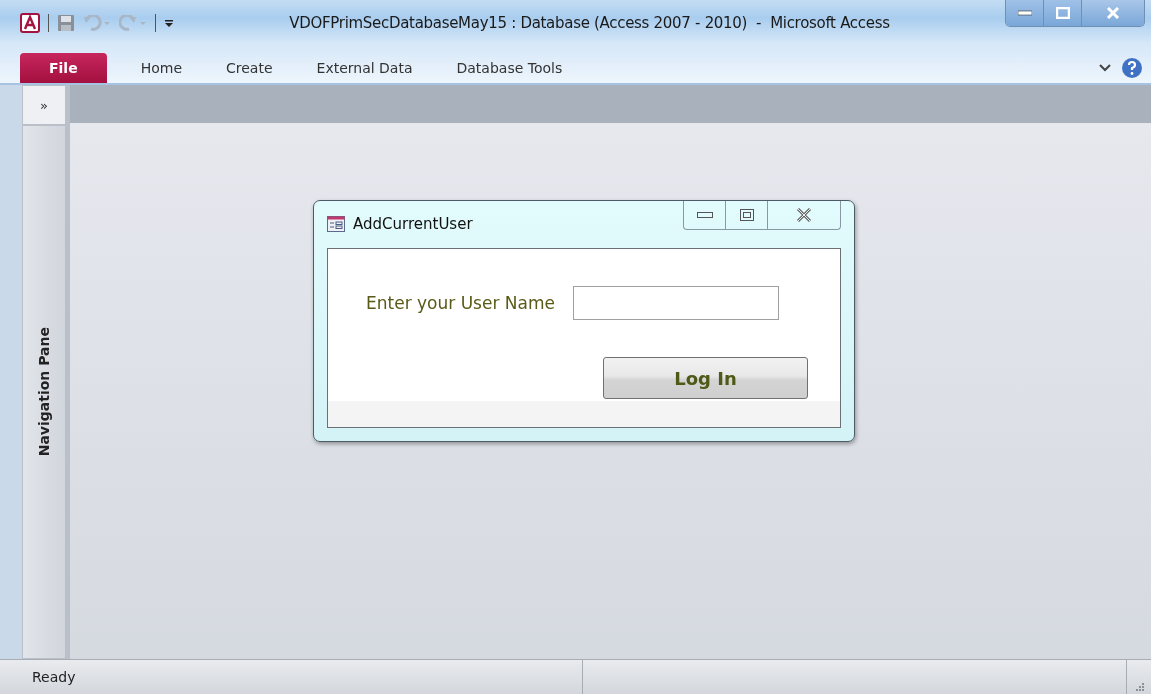  Describe the element at coordinates (589, 22) in the screenshot. I see `window-title: VDOFPrimSecDatabaseMay15 : Database (Access 2007 - 2010) - Microsoft Access` at that location.